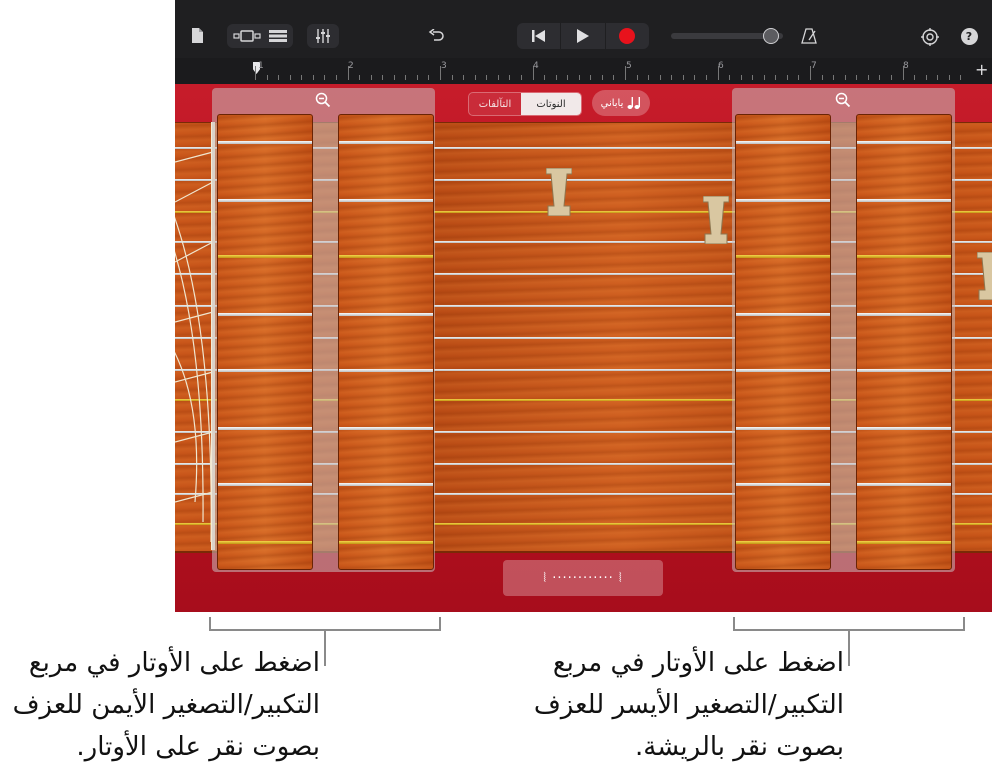 This screenshot has width=992, height=768. Describe the element at coordinates (771, 36) in the screenshot. I see `volume-thumb` at that location.